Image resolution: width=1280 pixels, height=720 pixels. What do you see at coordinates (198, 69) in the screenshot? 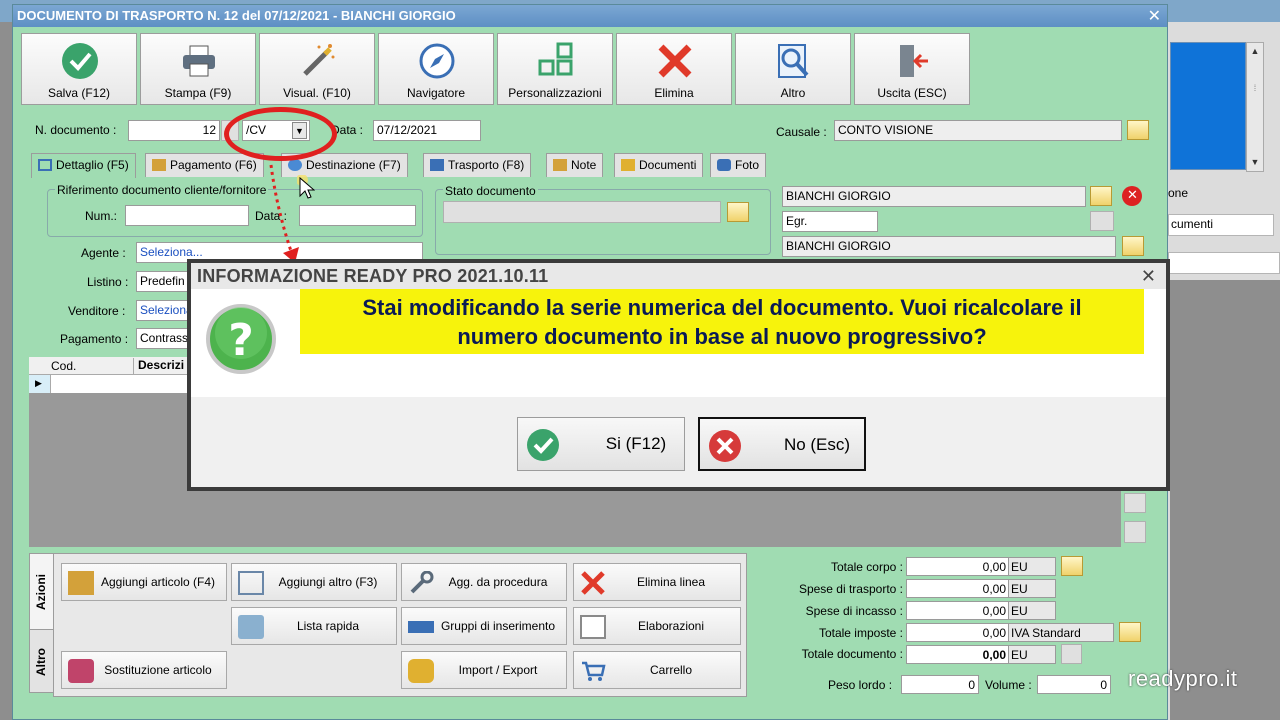
I see `print-button: Stampa (F9)` at bounding box center [198, 69].